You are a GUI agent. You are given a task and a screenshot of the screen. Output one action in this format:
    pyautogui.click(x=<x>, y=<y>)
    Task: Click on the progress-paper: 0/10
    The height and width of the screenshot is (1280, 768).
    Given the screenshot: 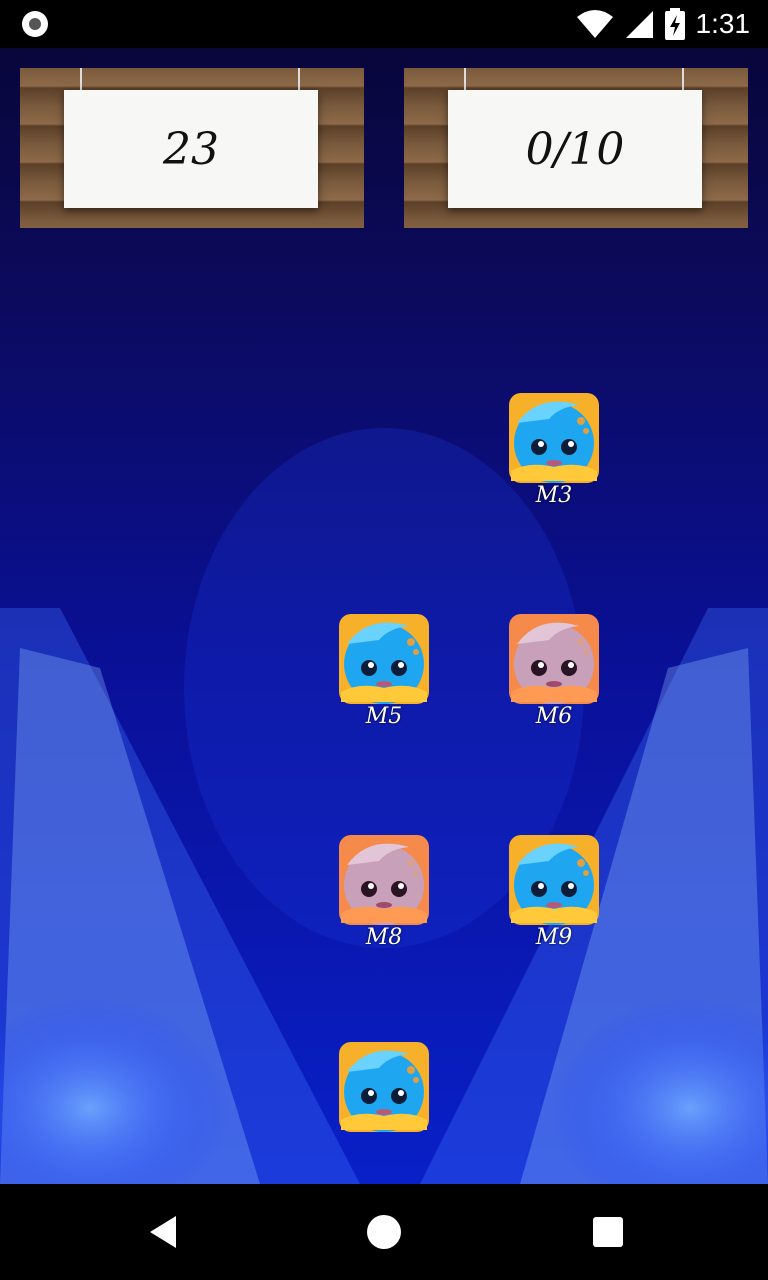 What is the action you would take?
    pyautogui.click(x=575, y=149)
    